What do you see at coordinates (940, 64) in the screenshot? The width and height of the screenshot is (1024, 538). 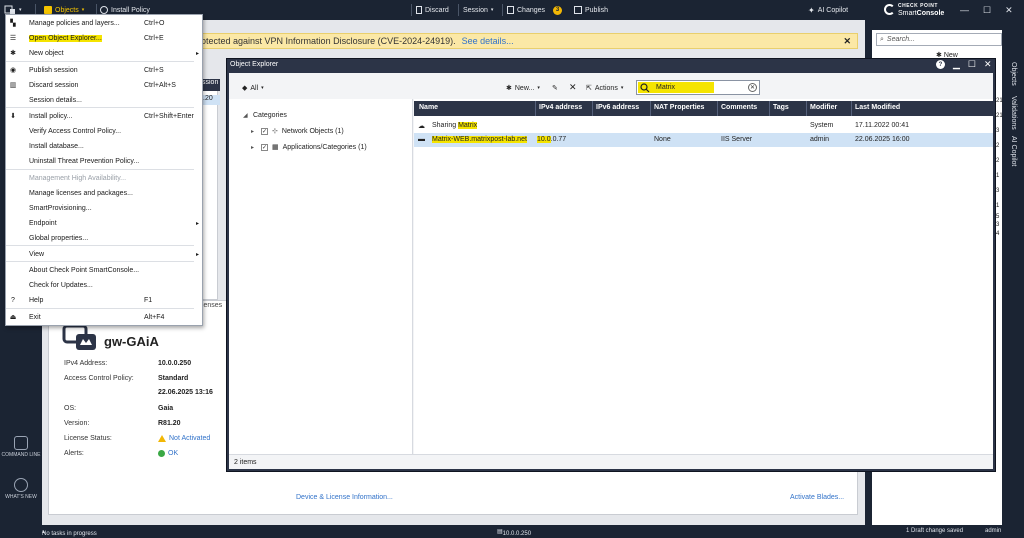 I see `help-icon: ?` at bounding box center [940, 64].